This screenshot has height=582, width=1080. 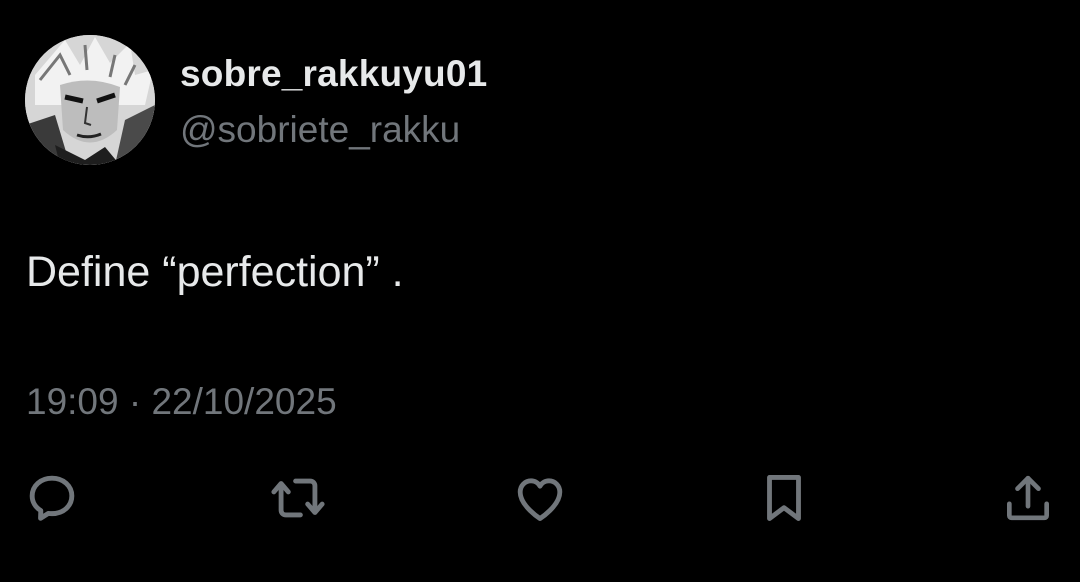 I want to click on tweet-text: Define “perfection” ., so click(x=215, y=272).